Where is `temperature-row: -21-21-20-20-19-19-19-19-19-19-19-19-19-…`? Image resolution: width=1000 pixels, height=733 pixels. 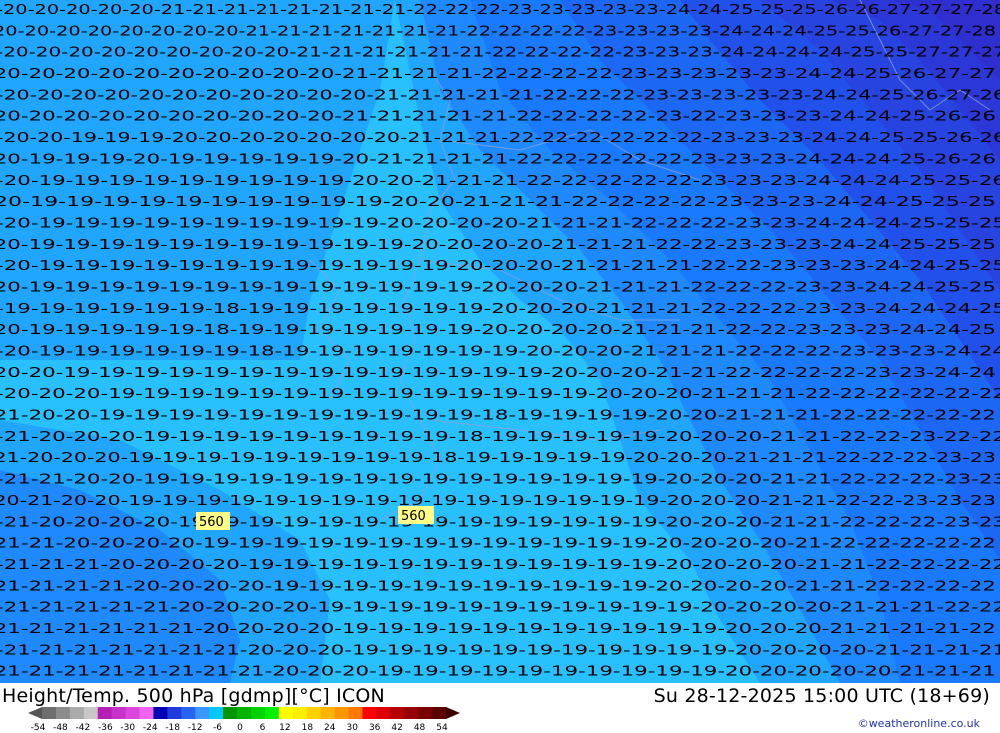
temperature-row: -21-21-20-20-19-19-19-19-19-19-19-19-19-… is located at coordinates (500, 480).